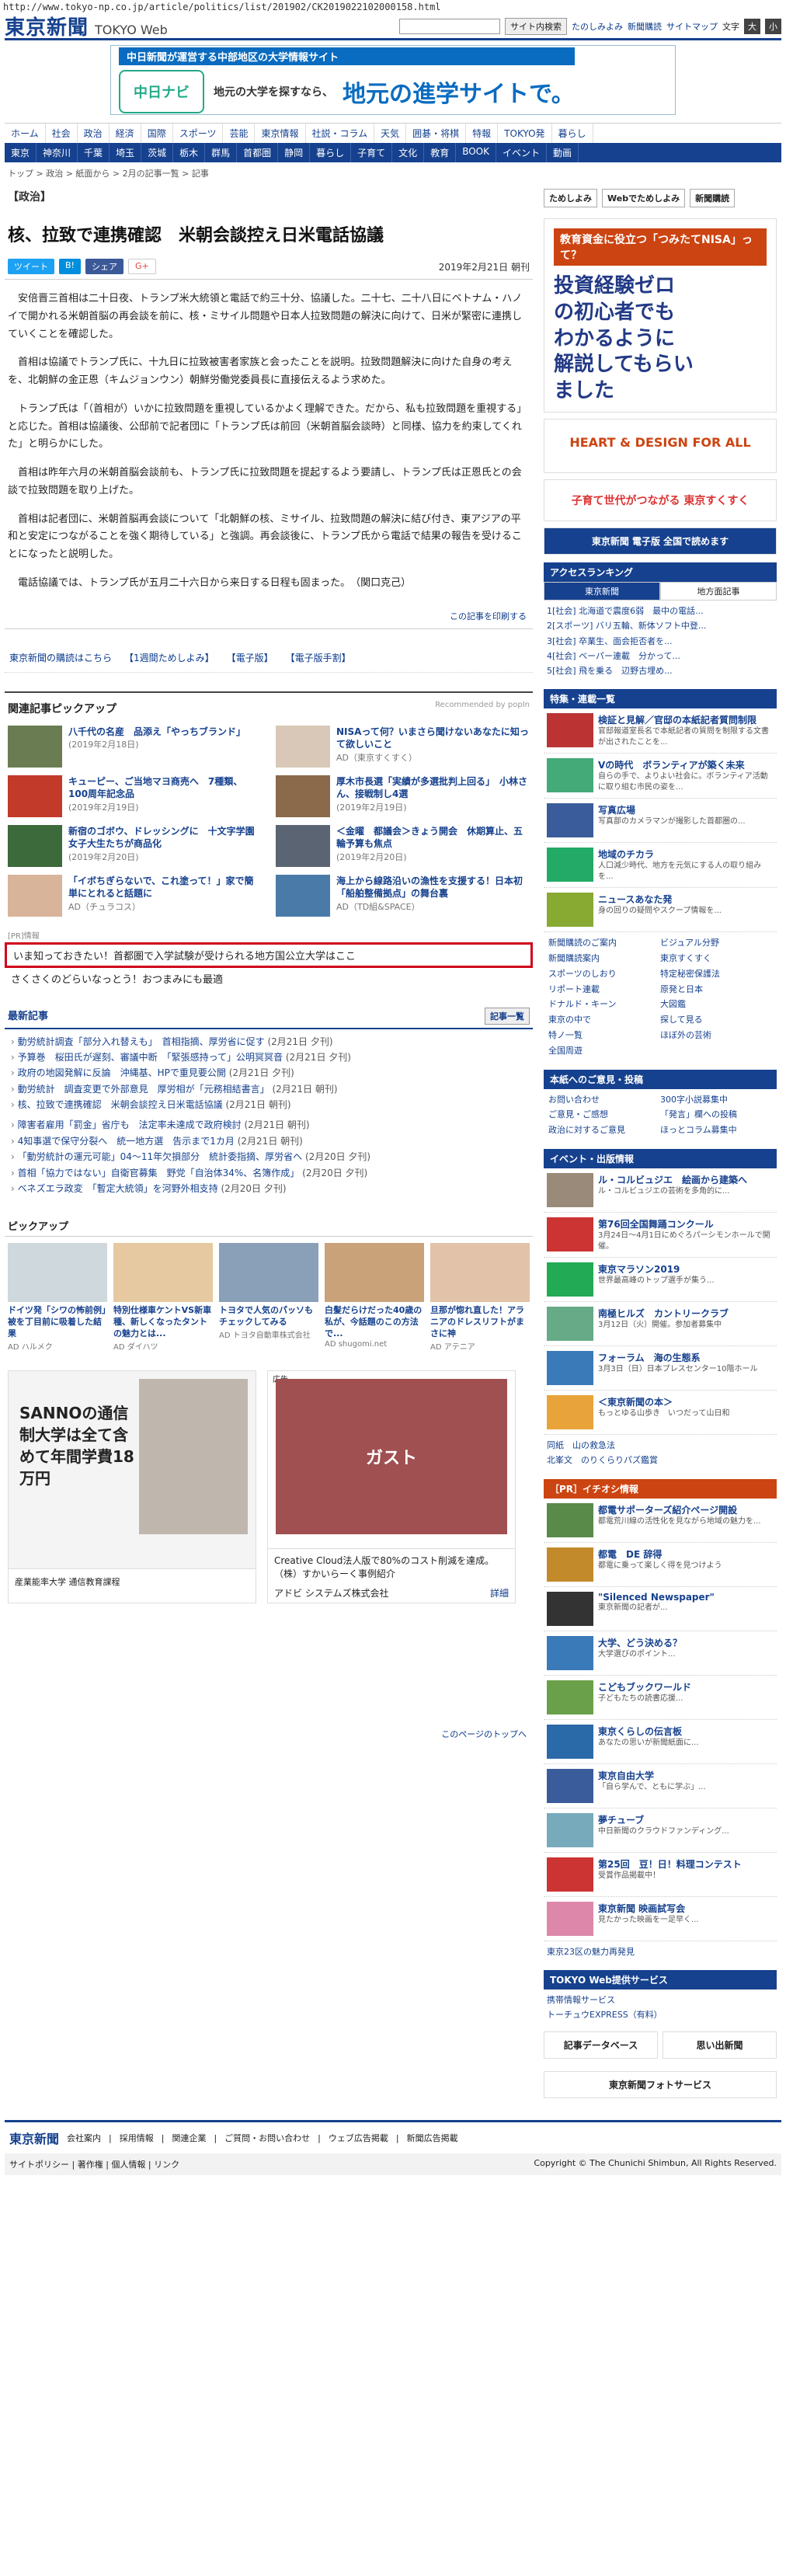  What do you see at coordinates (716, 1020) in the screenshot?
I see `side-misc-link: 探して見る` at bounding box center [716, 1020].